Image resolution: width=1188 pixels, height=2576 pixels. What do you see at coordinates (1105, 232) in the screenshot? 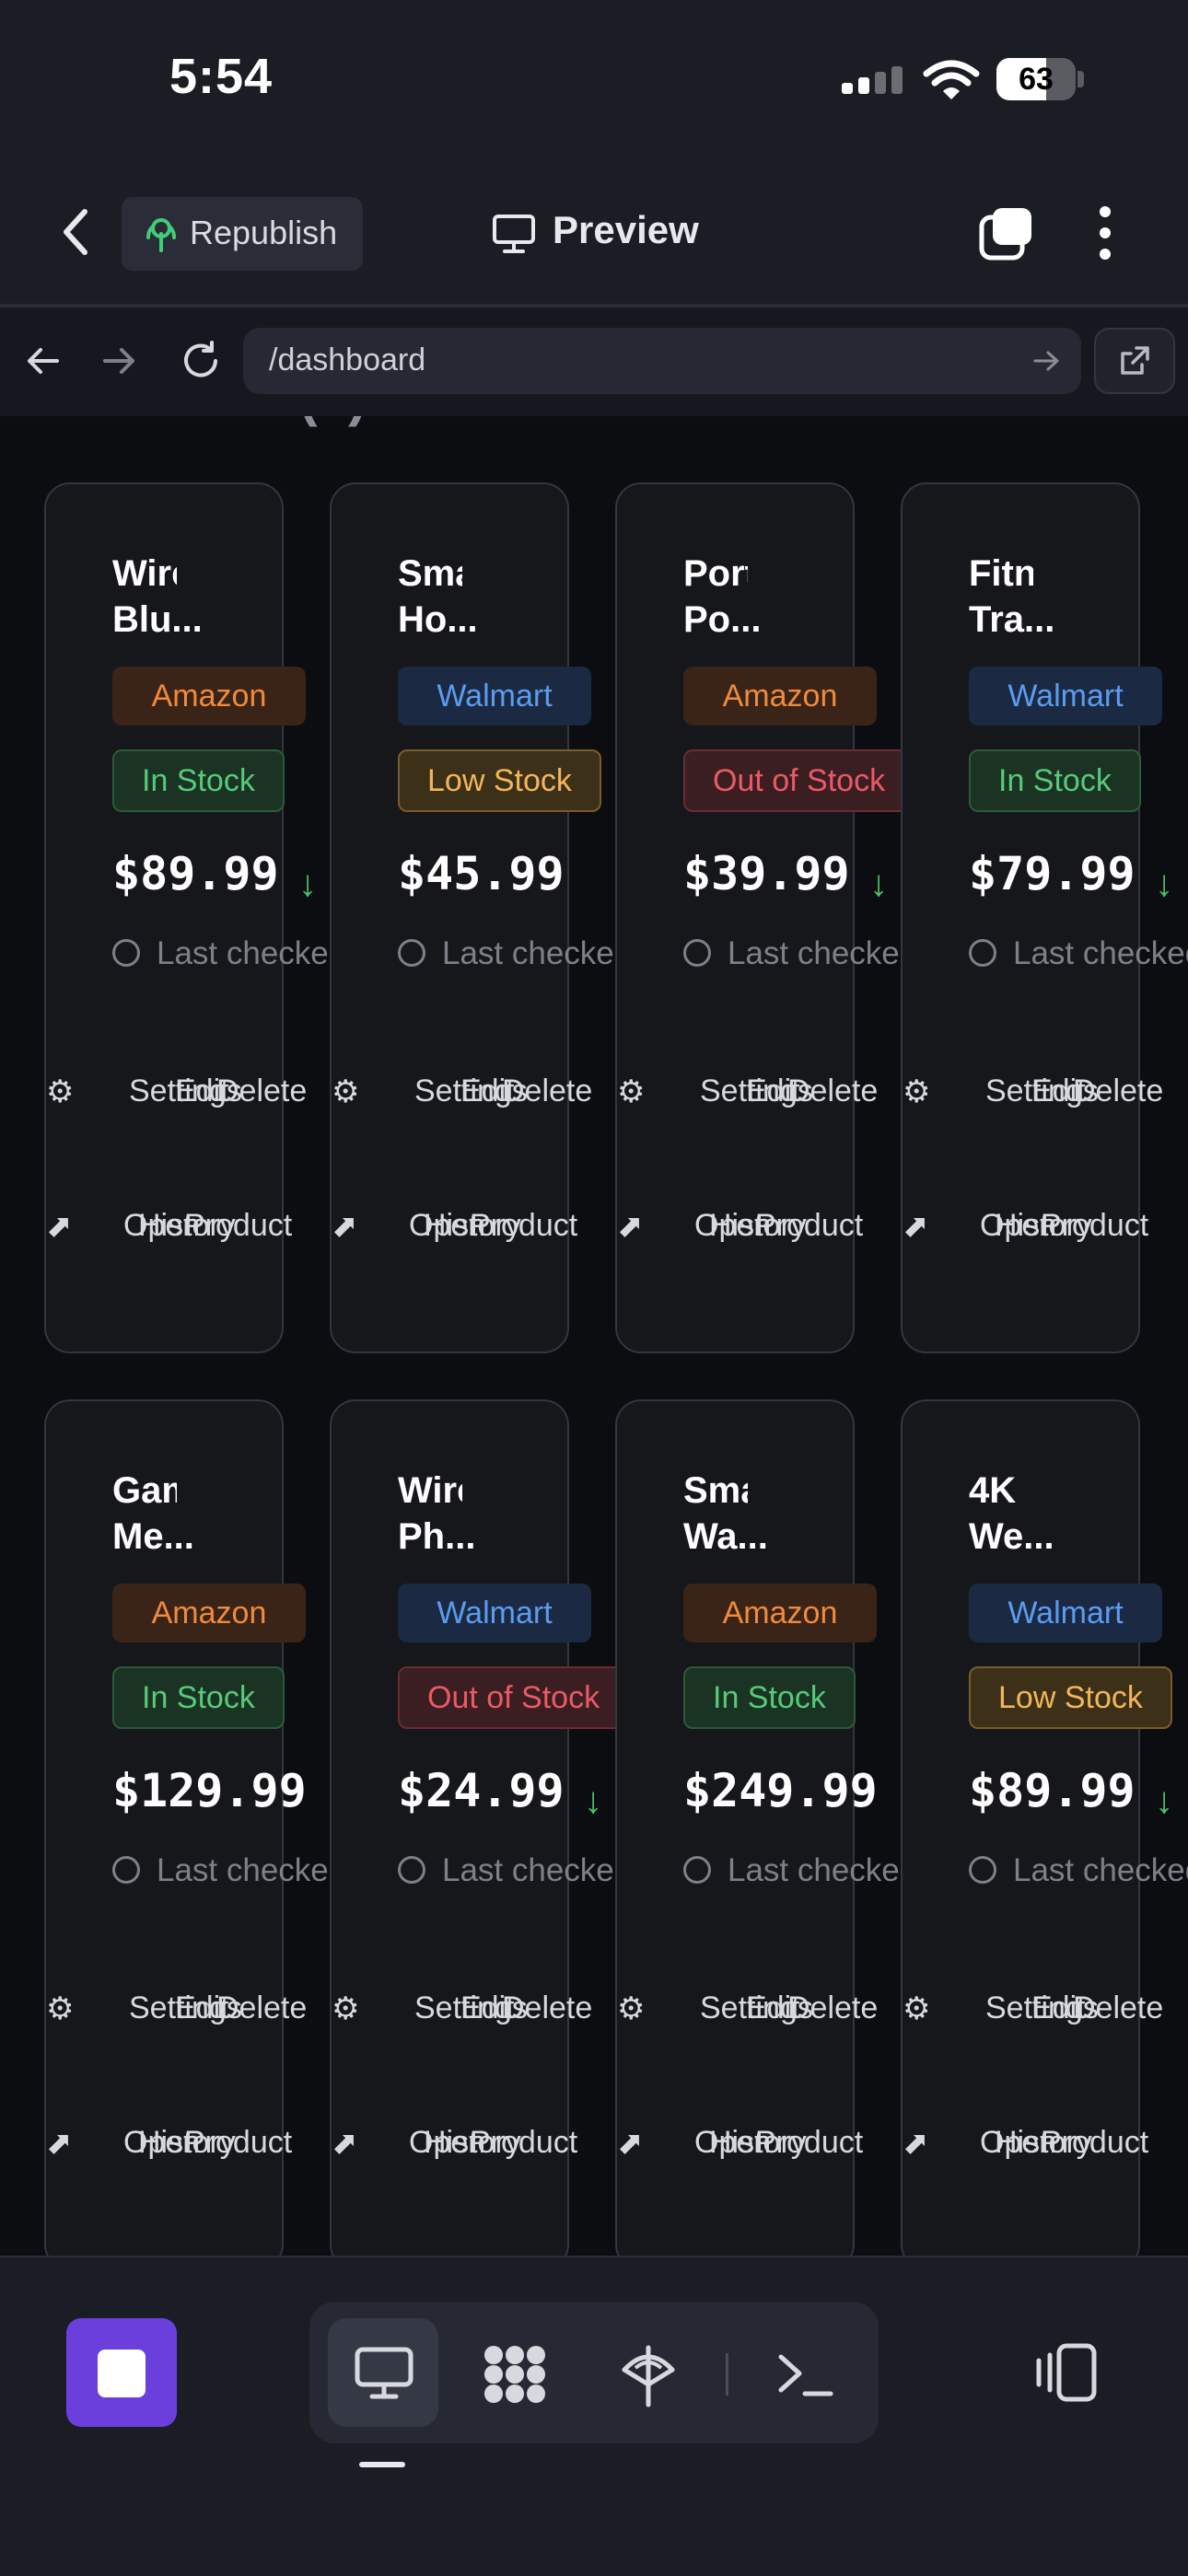
I see `more-options-icon` at bounding box center [1105, 232].